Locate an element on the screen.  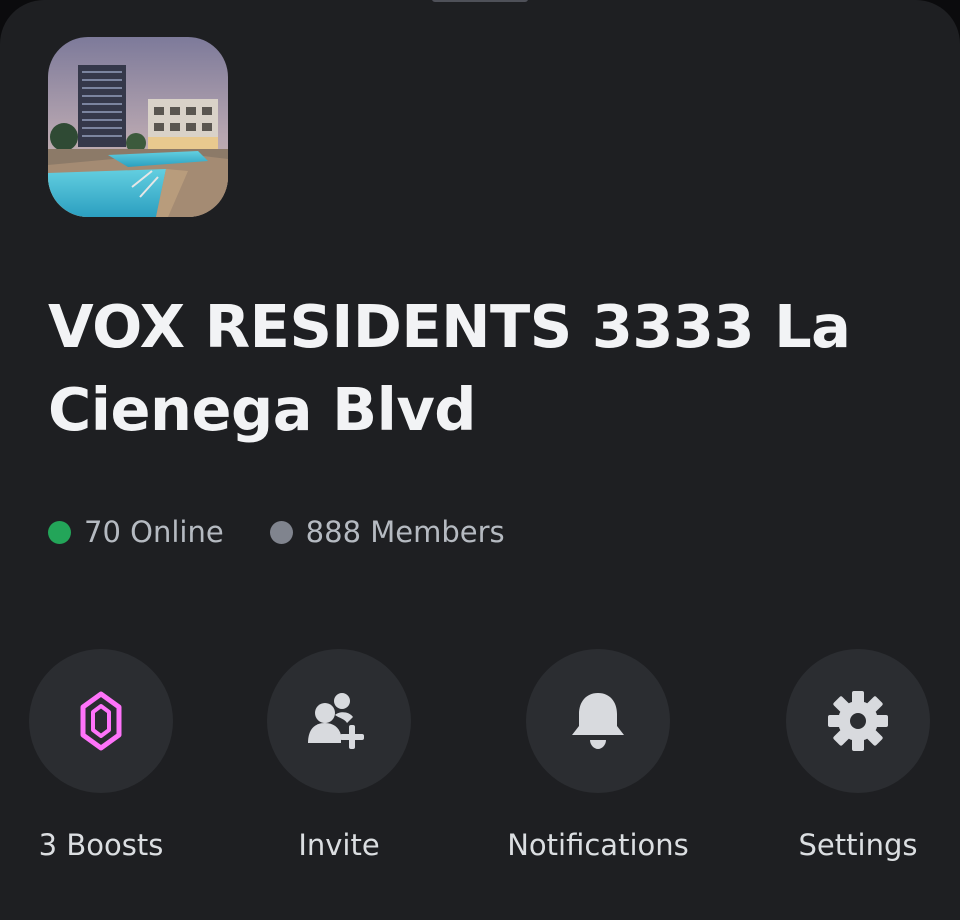
settings-action: Settings is located at coordinates (854, 757).